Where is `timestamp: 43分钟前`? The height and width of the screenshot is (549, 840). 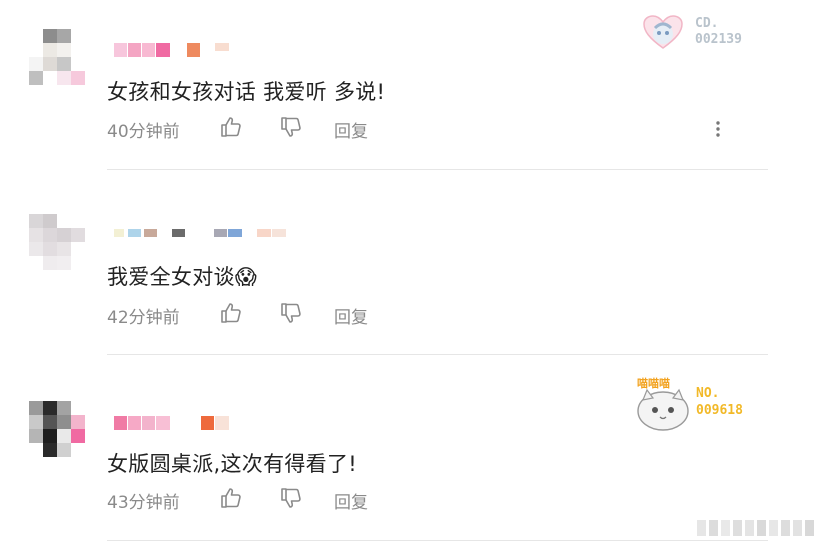
timestamp: 43分钟前 is located at coordinates (143, 503).